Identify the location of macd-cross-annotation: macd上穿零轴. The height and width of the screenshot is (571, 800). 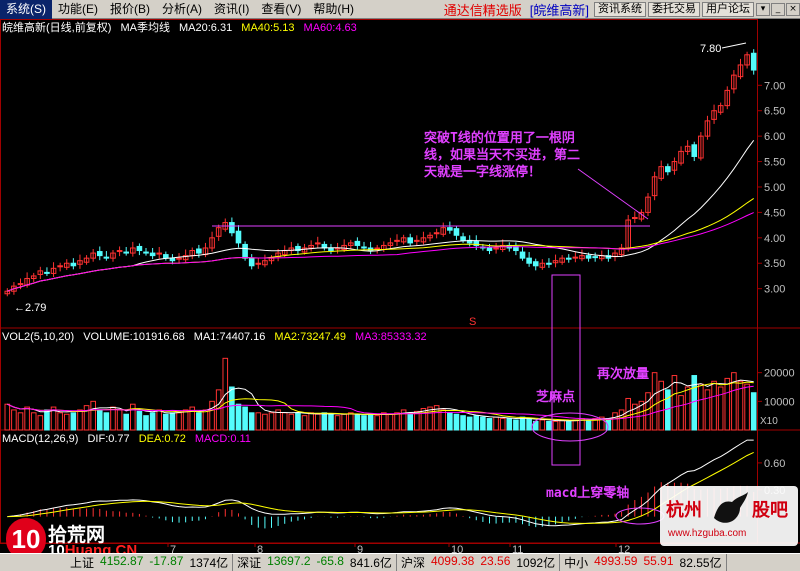
(588, 493).